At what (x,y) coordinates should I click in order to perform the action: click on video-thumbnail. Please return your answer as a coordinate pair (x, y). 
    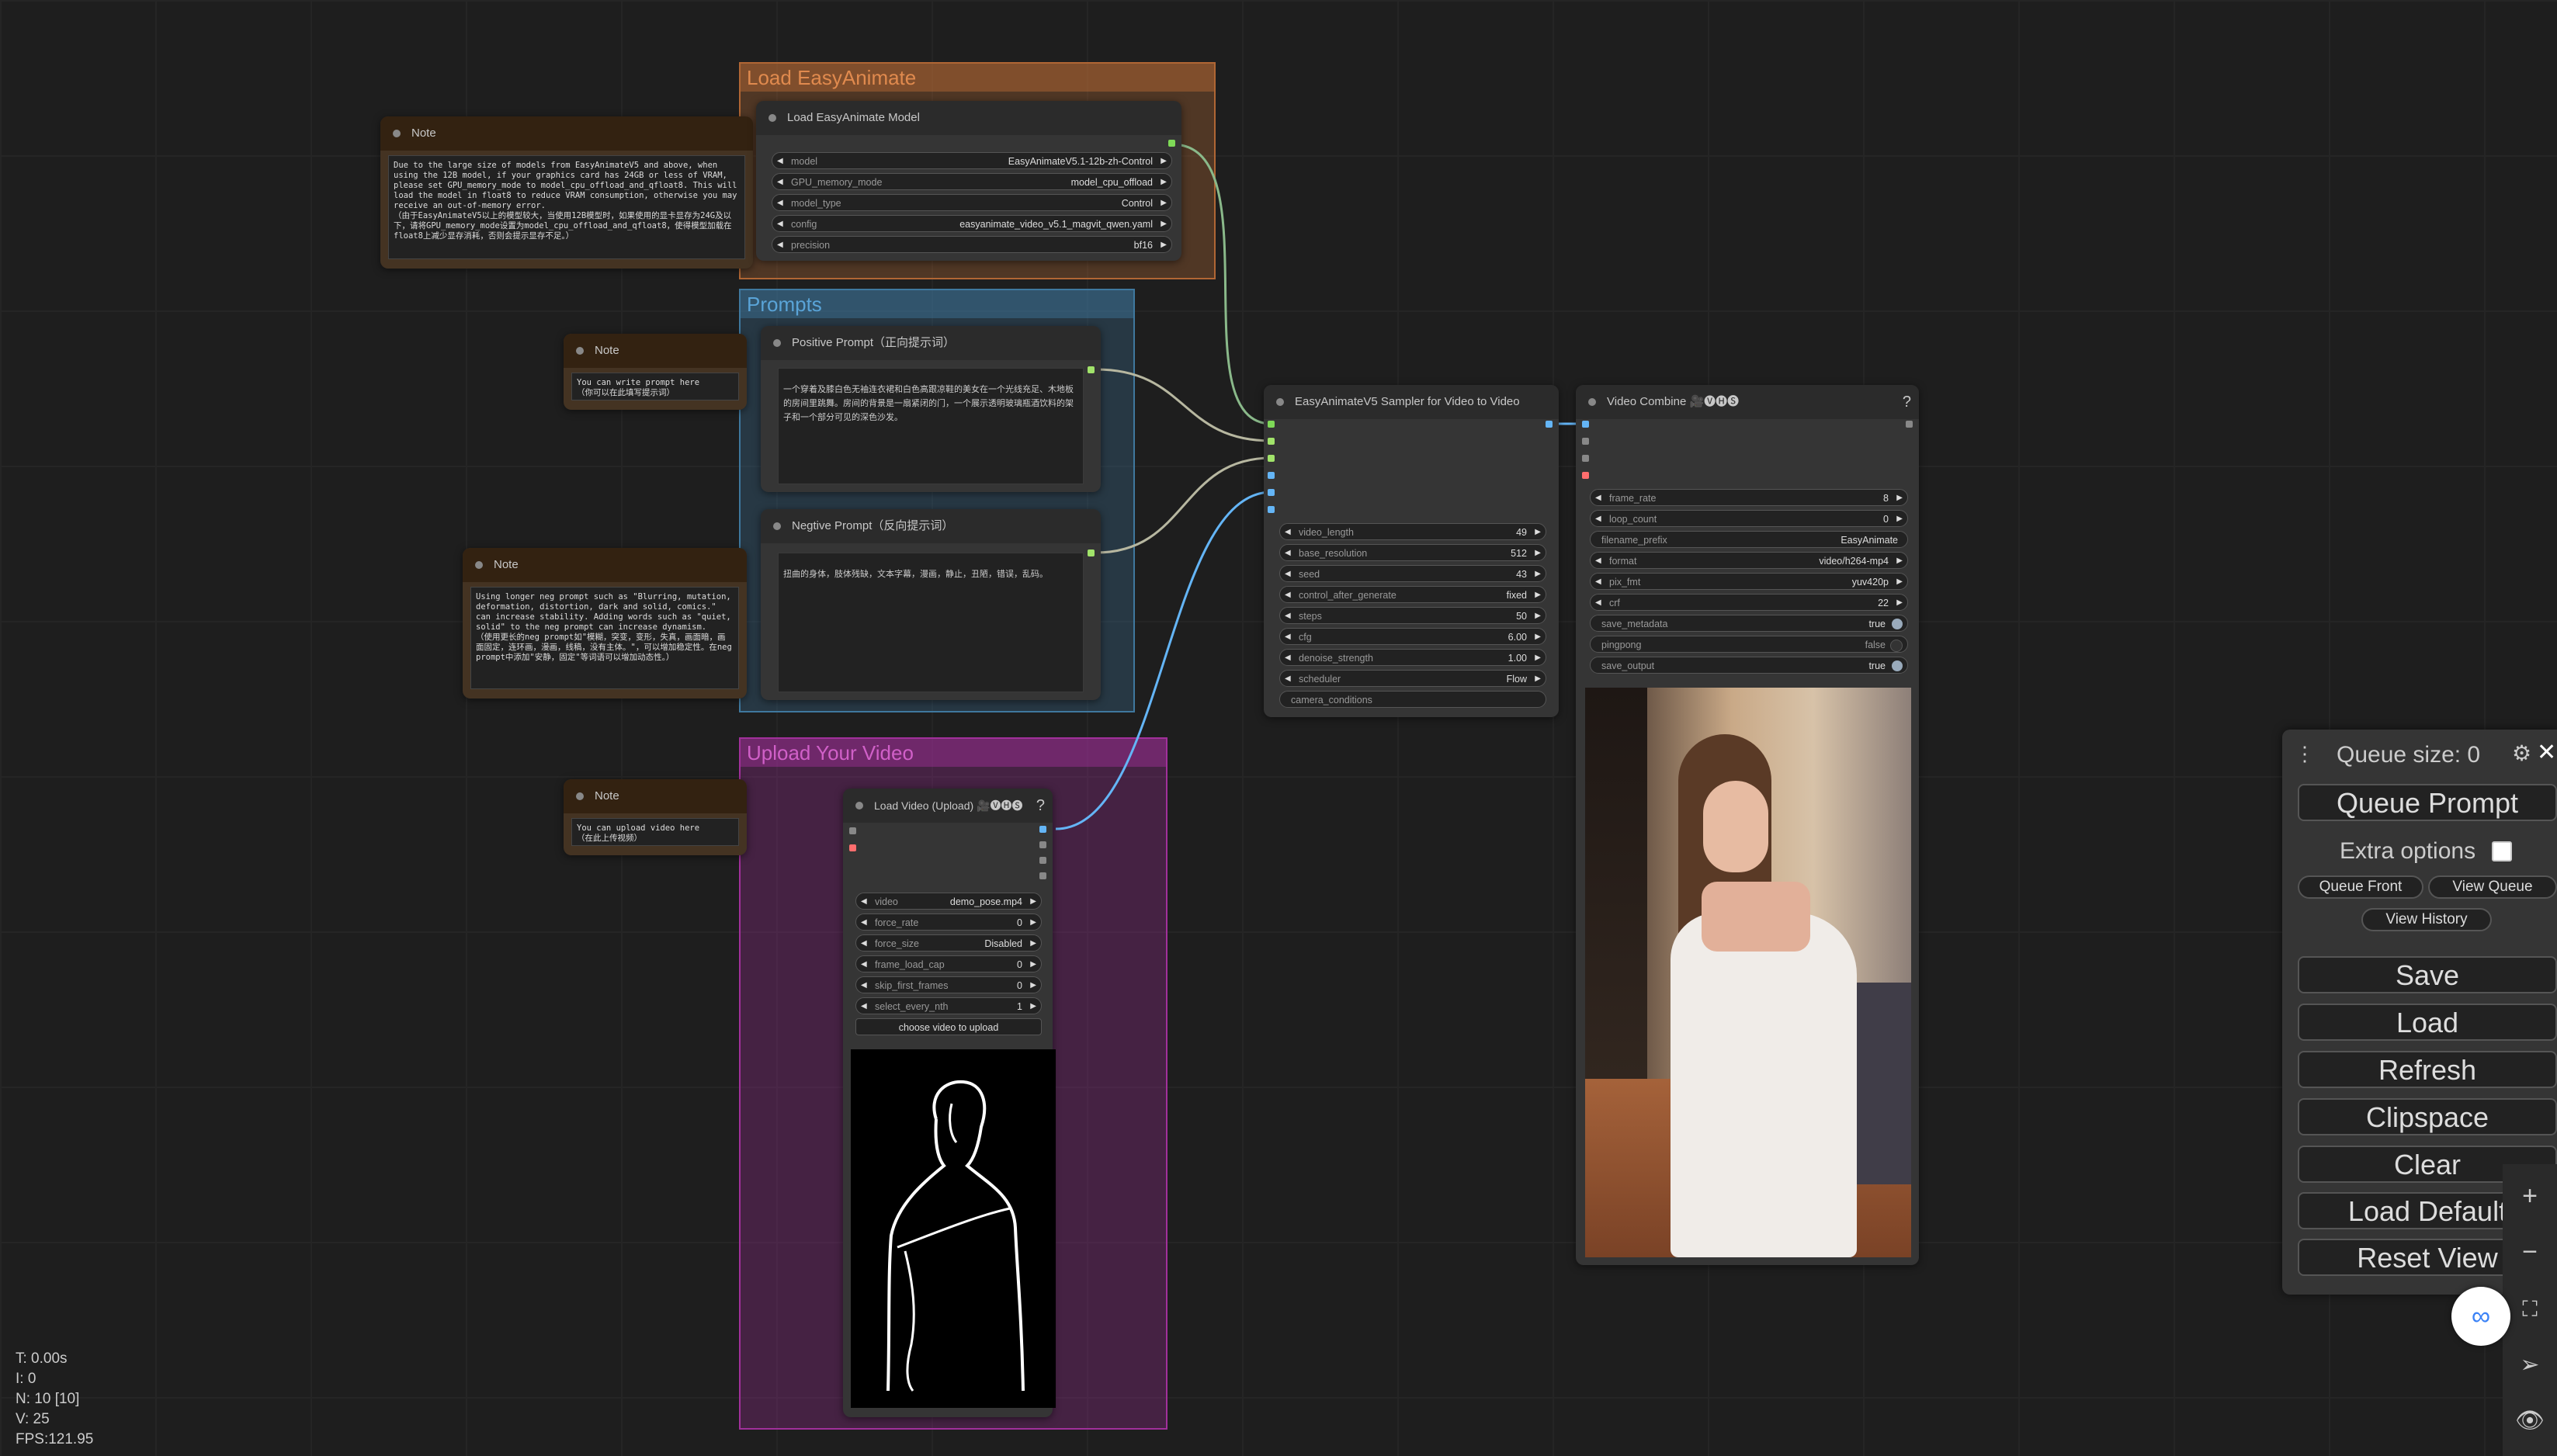
    Looking at the image, I should click on (953, 1228).